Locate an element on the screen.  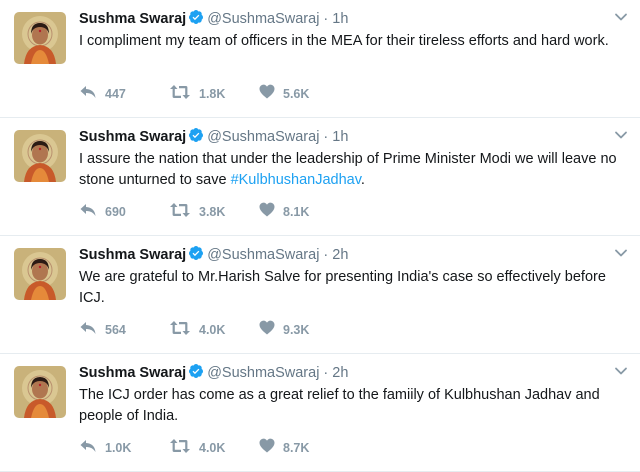
reply-button: 1.0K is located at coordinates (124, 448).